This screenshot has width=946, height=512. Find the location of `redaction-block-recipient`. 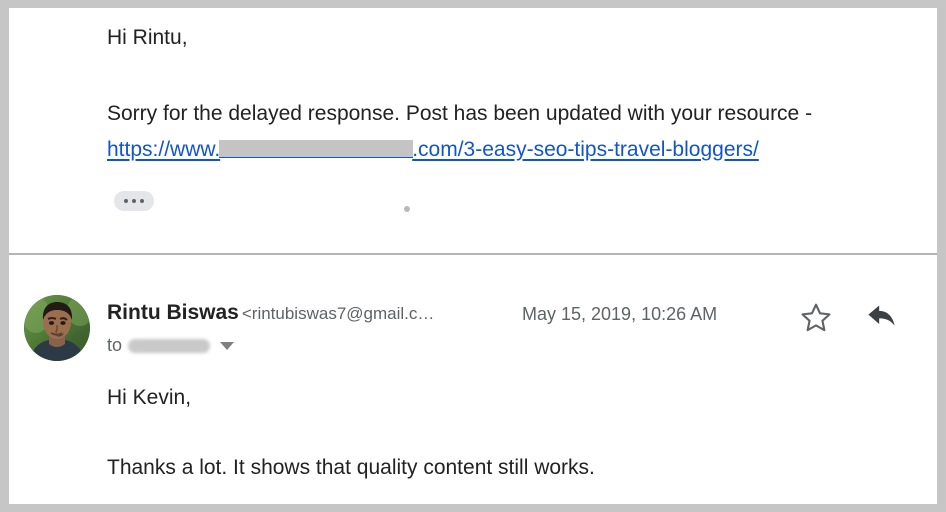

redaction-block-recipient is located at coordinates (169, 345).